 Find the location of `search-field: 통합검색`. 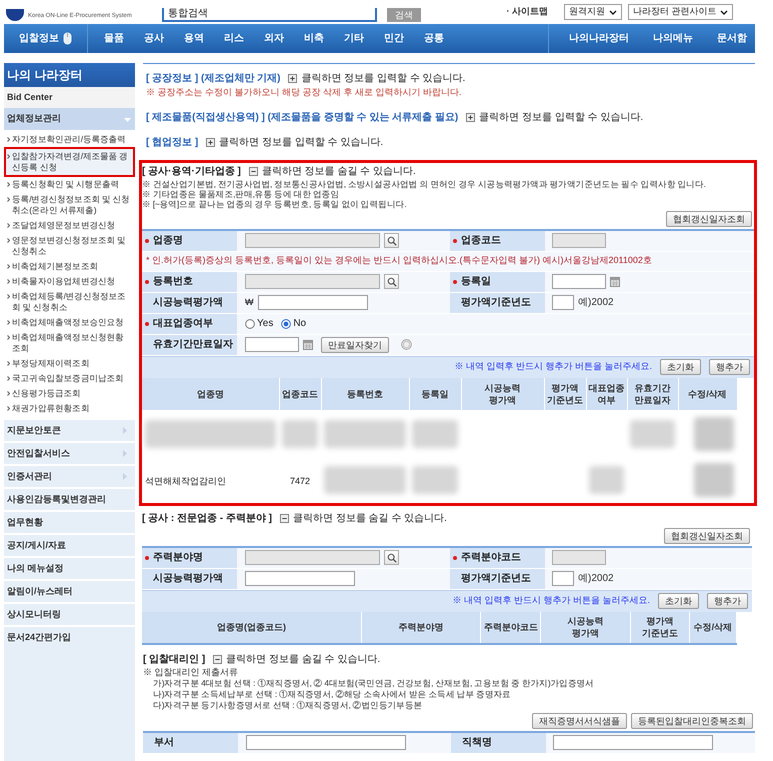

search-field: 통합검색 is located at coordinates (269, 15).